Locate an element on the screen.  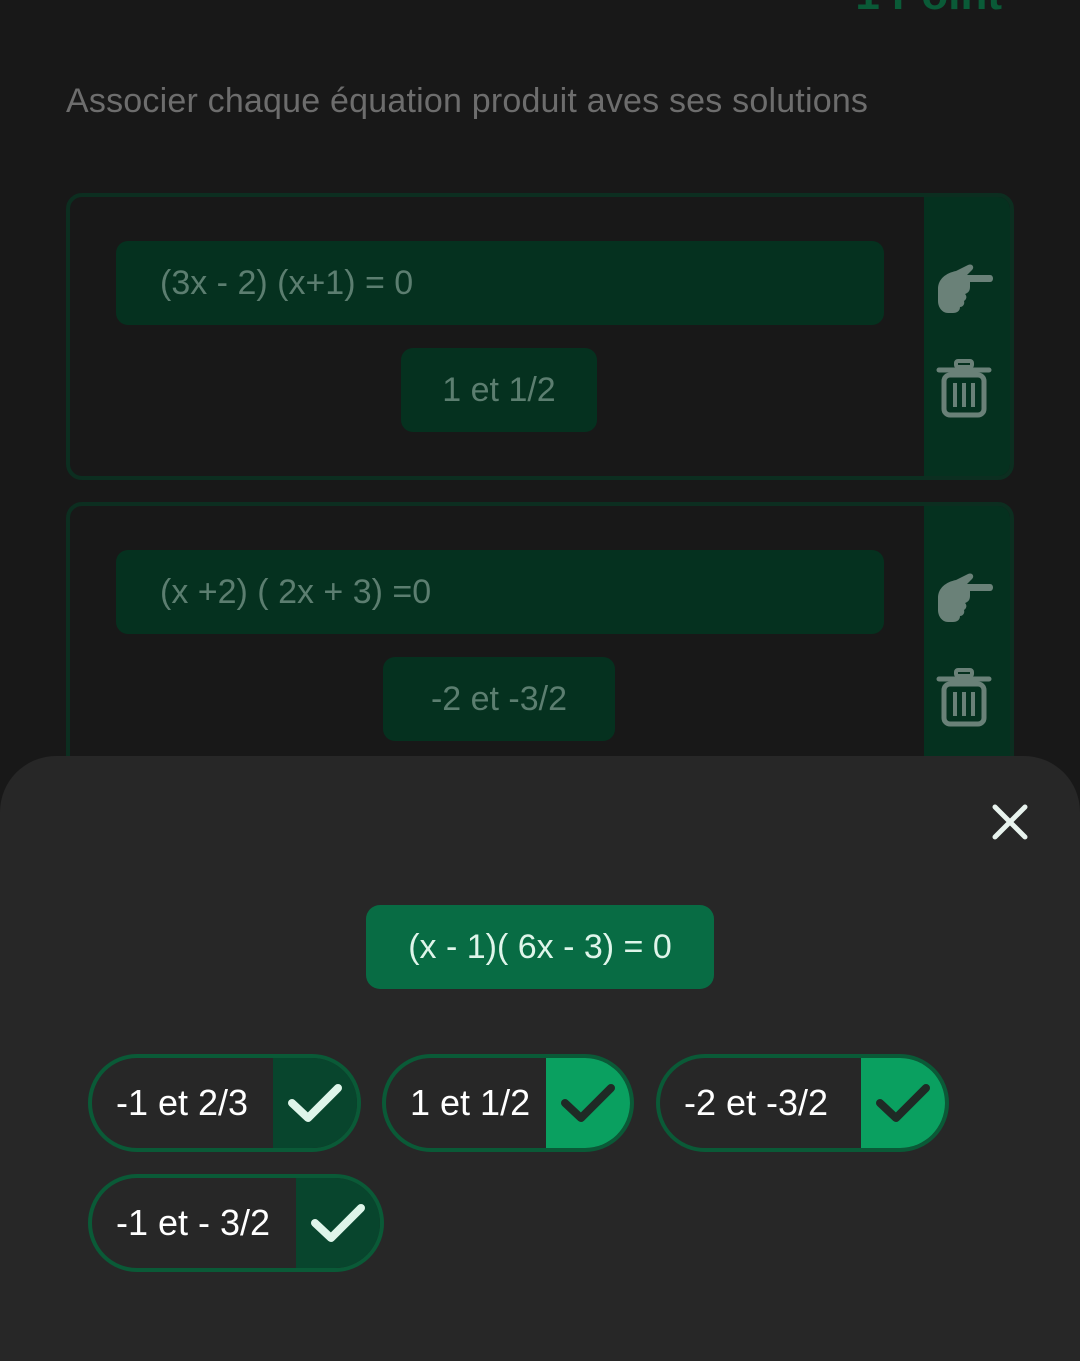
answer-option: 1 et 1/2 is located at coordinates (508, 1103).